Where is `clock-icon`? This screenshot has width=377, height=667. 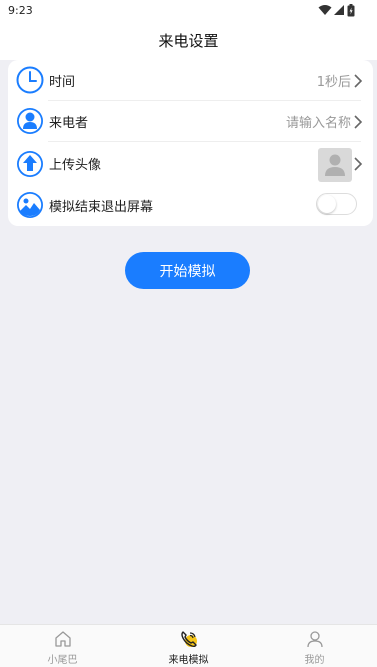 clock-icon is located at coordinates (30, 80).